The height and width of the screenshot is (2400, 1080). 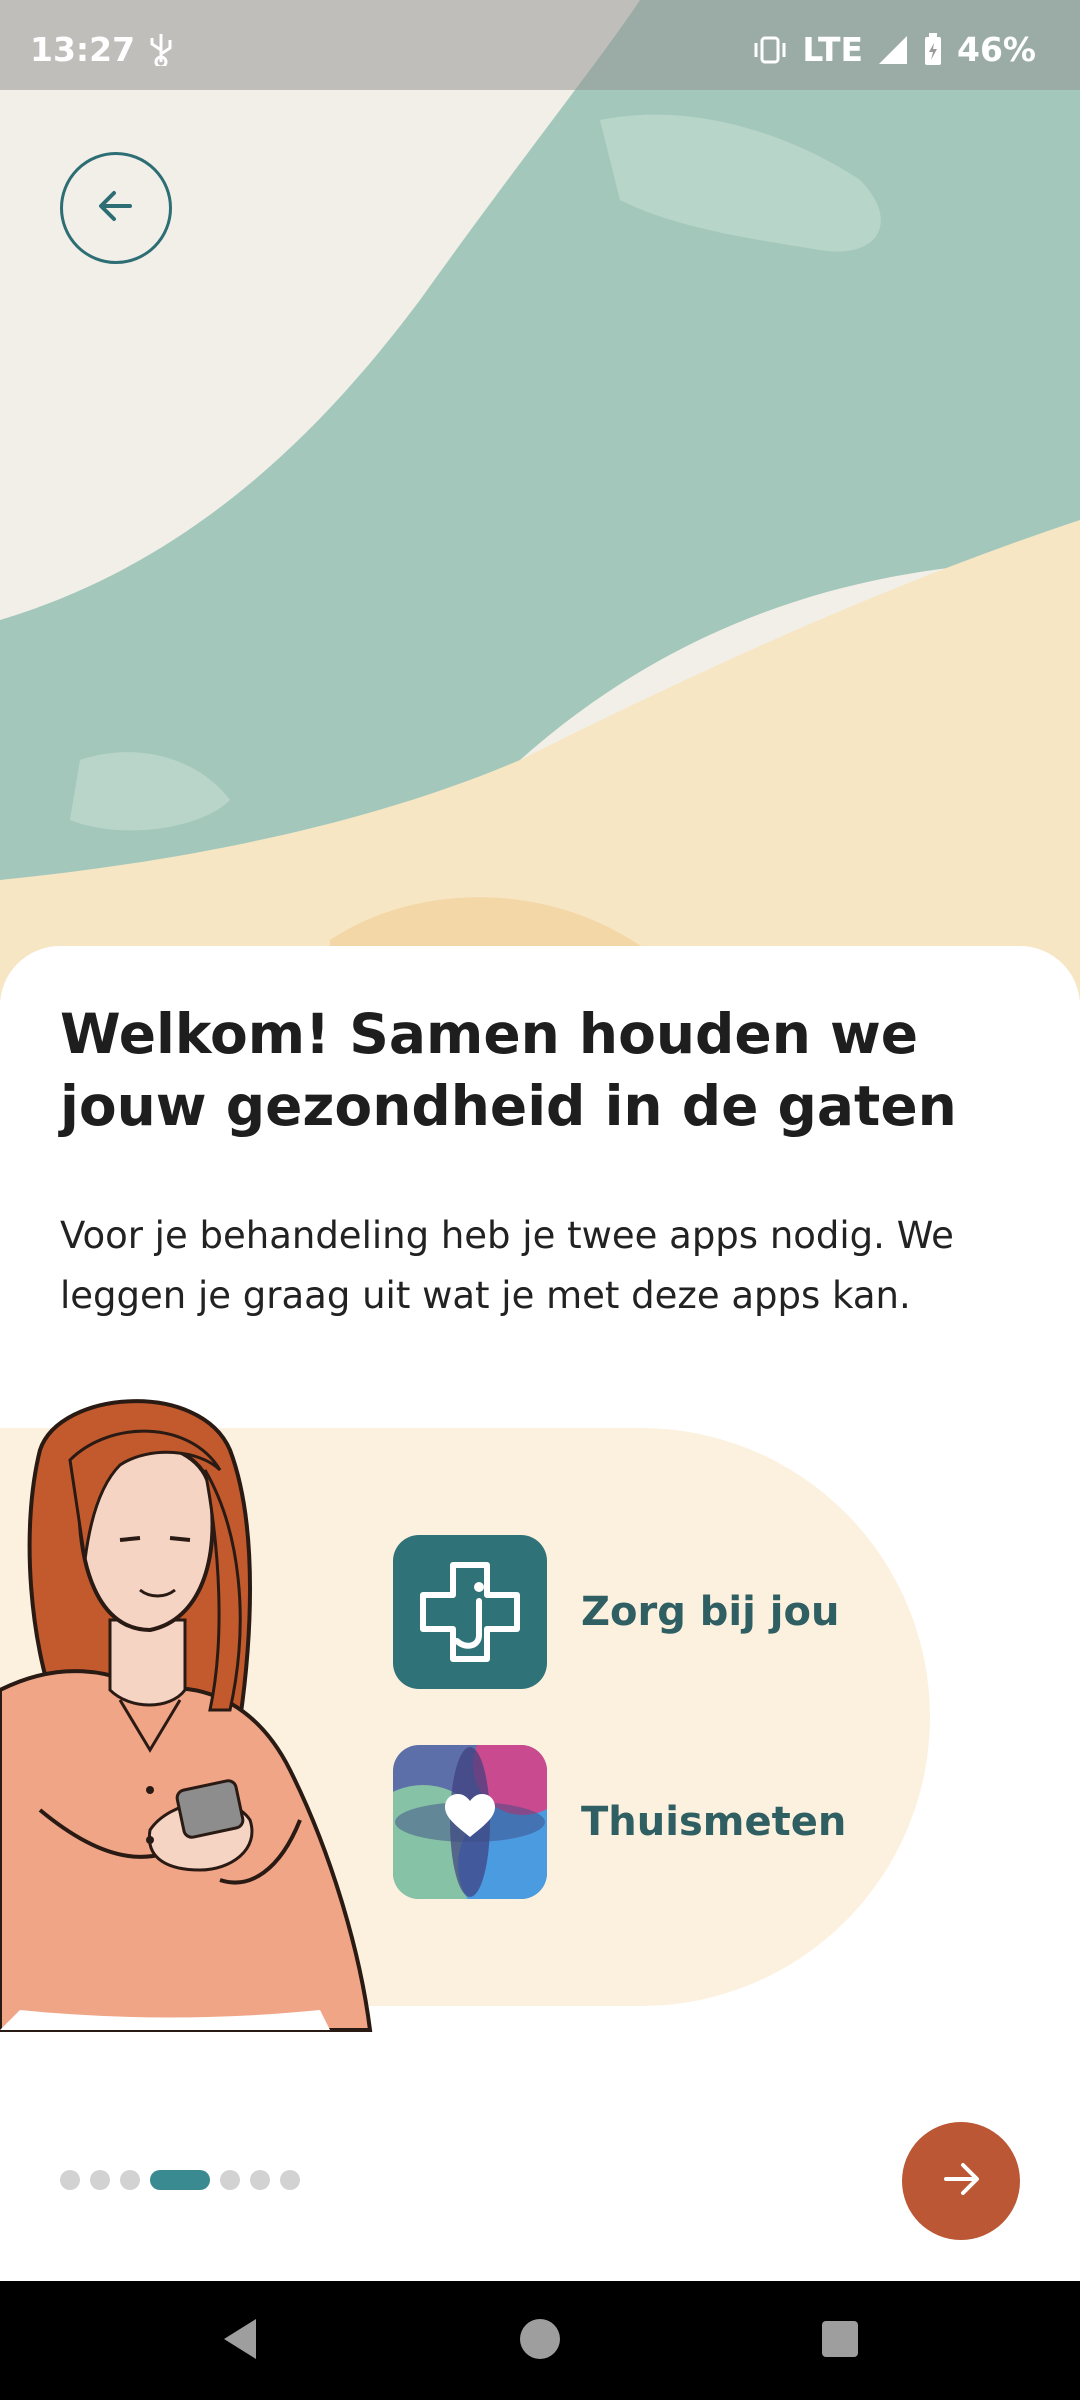 What do you see at coordinates (770, 50) in the screenshot?
I see `vibrate-icon` at bounding box center [770, 50].